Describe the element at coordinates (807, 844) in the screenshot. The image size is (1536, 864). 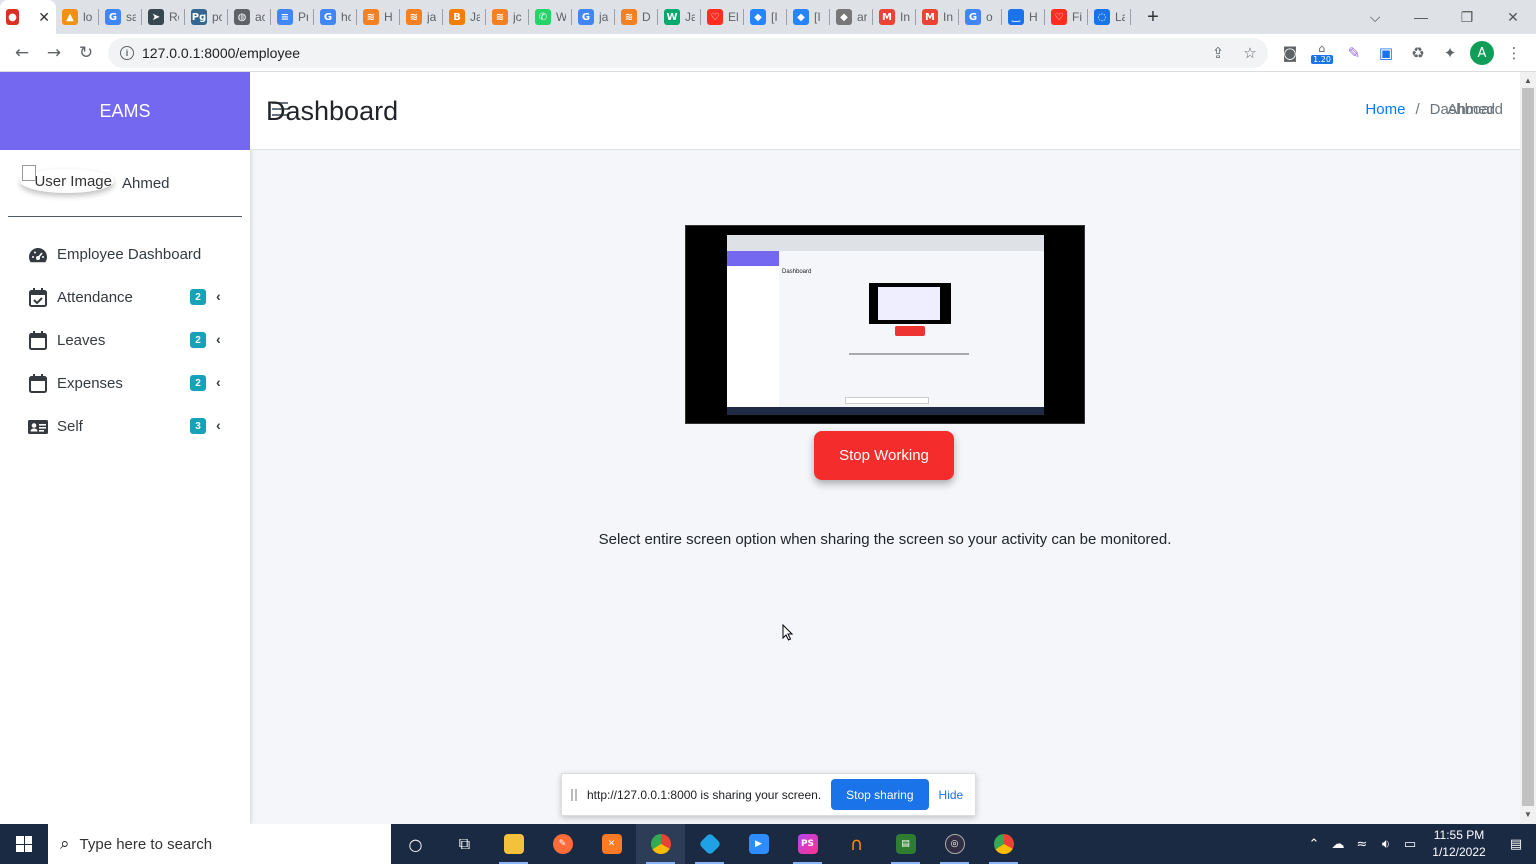
I see `phpstorm-icon: PS` at that location.